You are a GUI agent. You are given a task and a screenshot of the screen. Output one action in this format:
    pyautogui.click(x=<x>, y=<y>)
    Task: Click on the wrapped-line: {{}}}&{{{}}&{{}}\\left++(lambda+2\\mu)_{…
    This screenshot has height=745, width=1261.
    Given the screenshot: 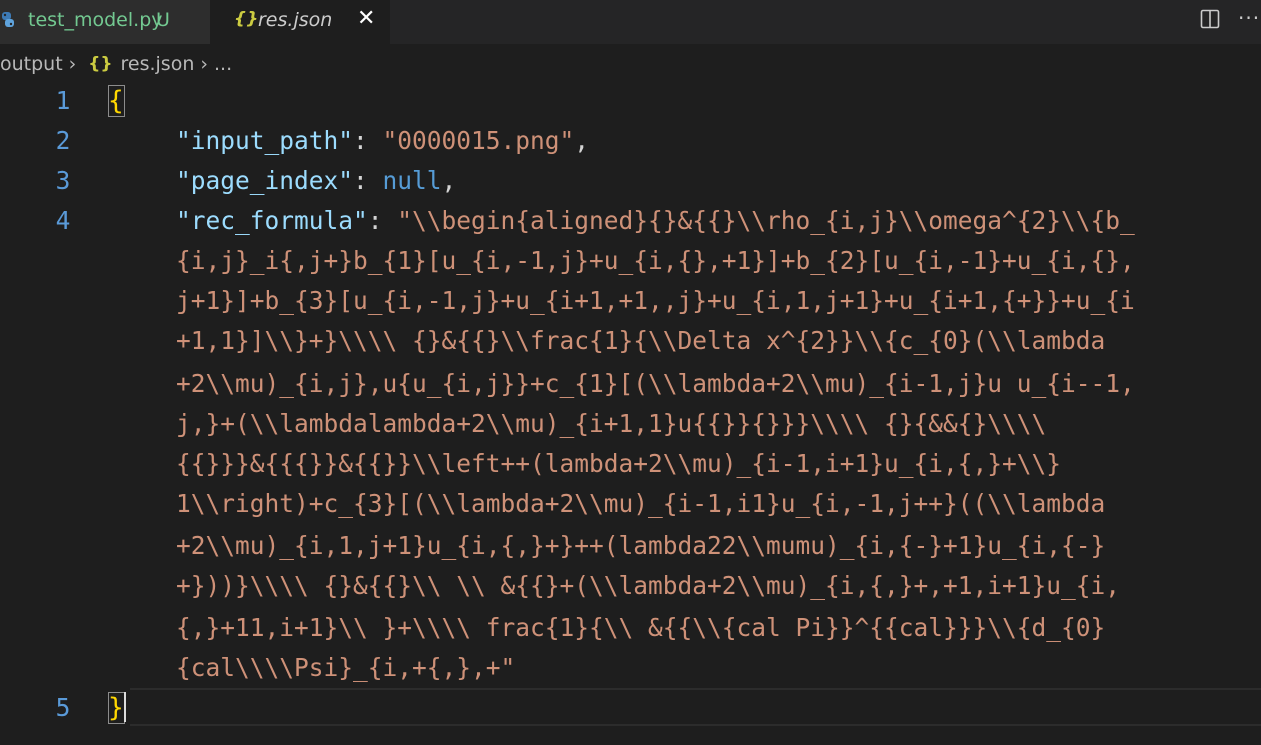 What is the action you would take?
    pyautogui.click(x=619, y=463)
    